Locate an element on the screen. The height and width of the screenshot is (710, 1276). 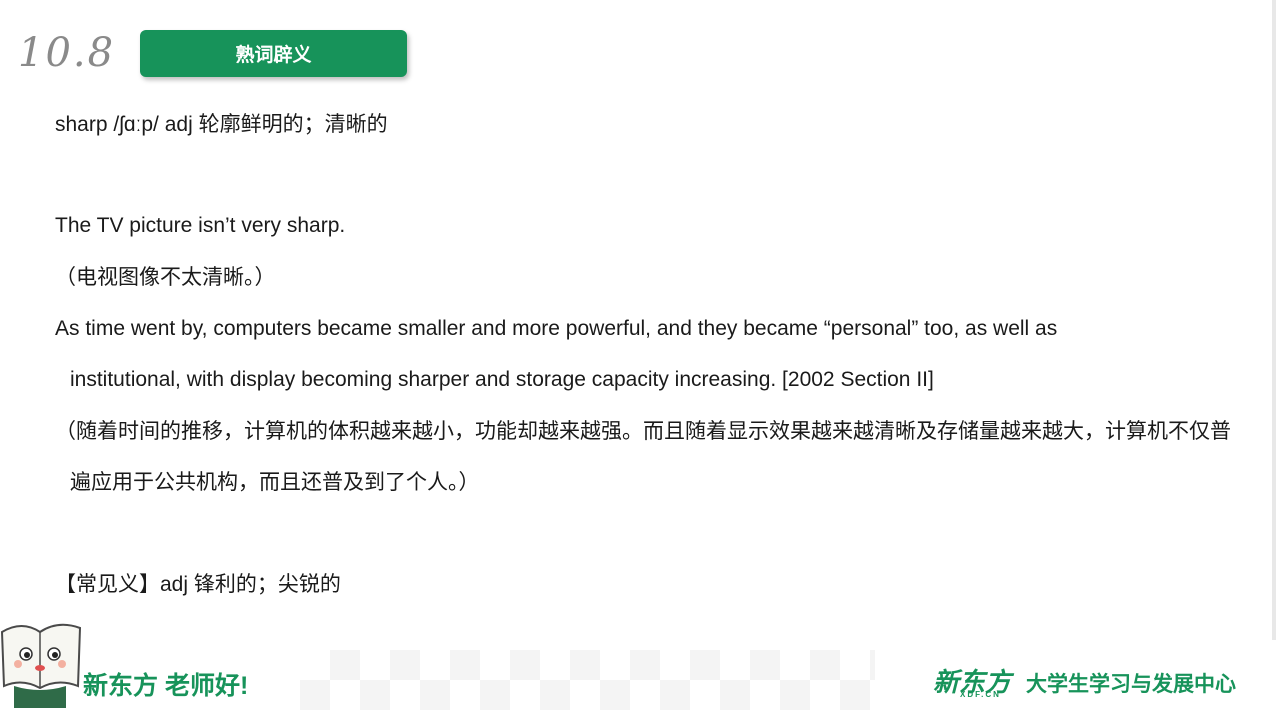
example1-english: The TV picture isn’t very sharp. is located at coordinates (200, 225).